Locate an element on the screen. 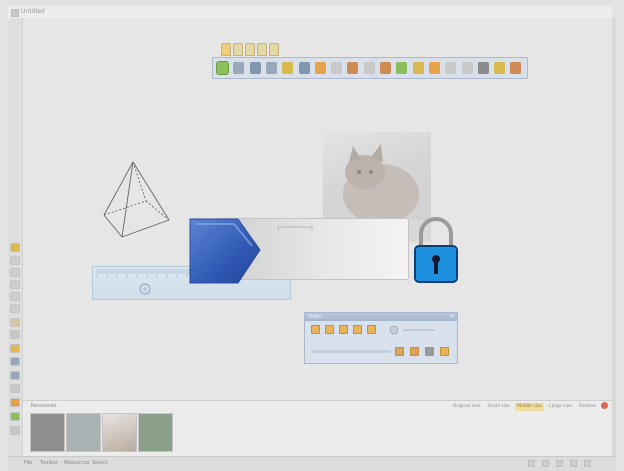 This screenshot has width=624, height=471. window-title: Untitled is located at coordinates (33, 11).